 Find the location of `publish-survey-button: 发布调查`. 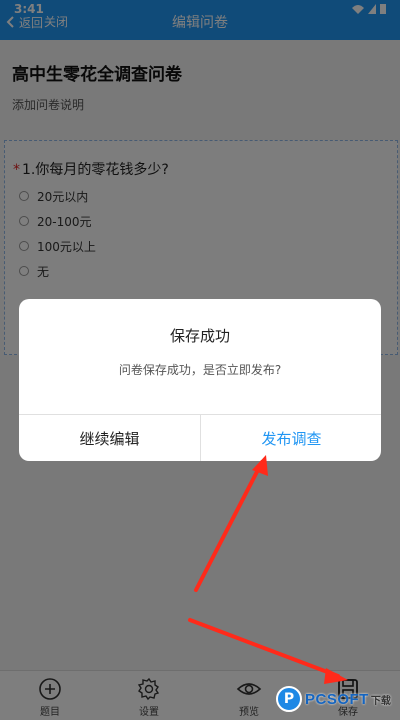

publish-survey-button: 发布调查 is located at coordinates (291, 438).